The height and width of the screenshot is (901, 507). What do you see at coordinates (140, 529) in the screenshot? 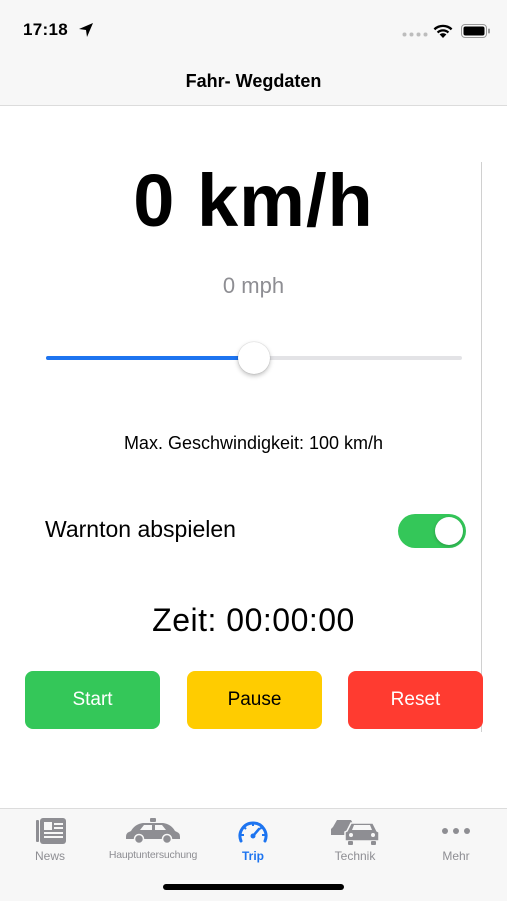
I see `warning-sound-label: Warnton abspielen` at bounding box center [140, 529].